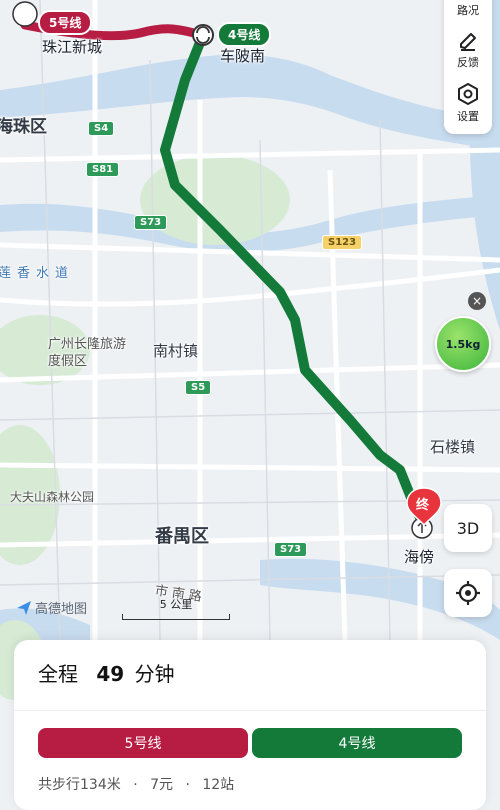  I want to click on map-scale: 5 公里, so click(176, 608).